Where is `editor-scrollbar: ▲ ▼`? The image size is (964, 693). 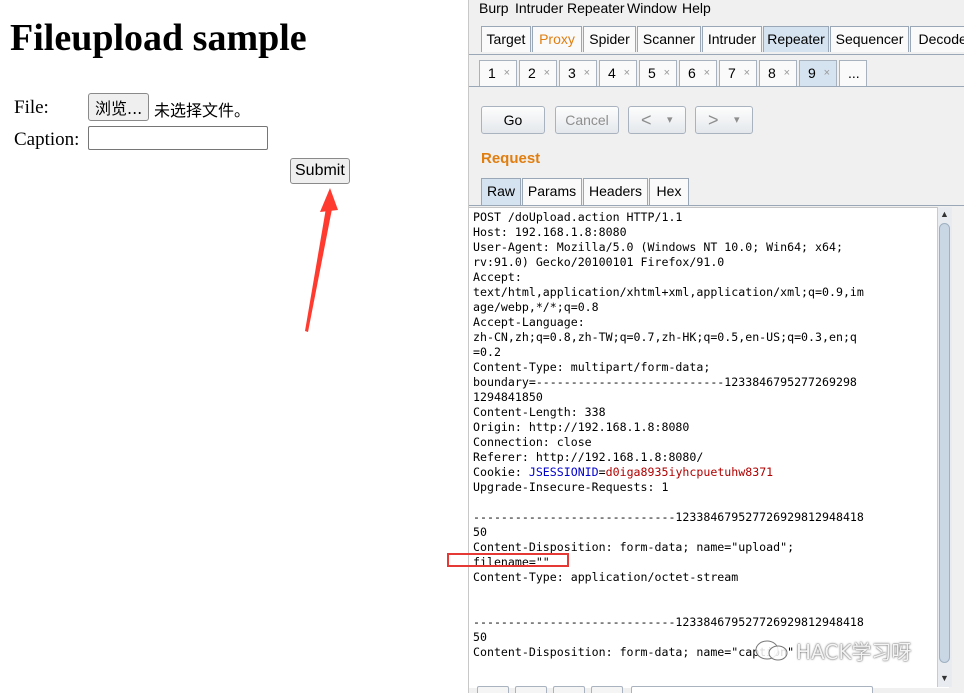
editor-scrollbar: ▲ ▼ is located at coordinates (944, 447).